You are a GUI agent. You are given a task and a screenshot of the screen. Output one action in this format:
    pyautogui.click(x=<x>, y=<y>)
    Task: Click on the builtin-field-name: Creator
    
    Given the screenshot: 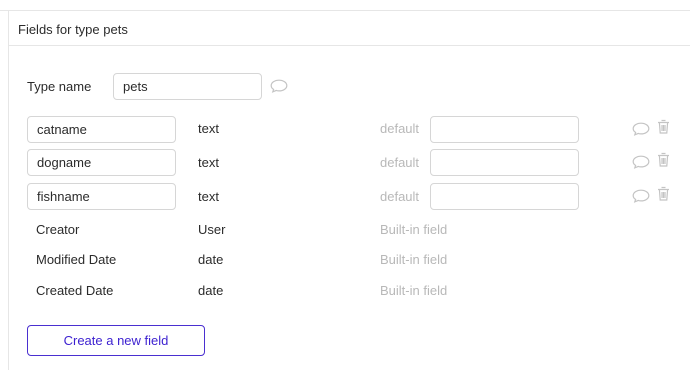 What is the action you would take?
    pyautogui.click(x=58, y=229)
    